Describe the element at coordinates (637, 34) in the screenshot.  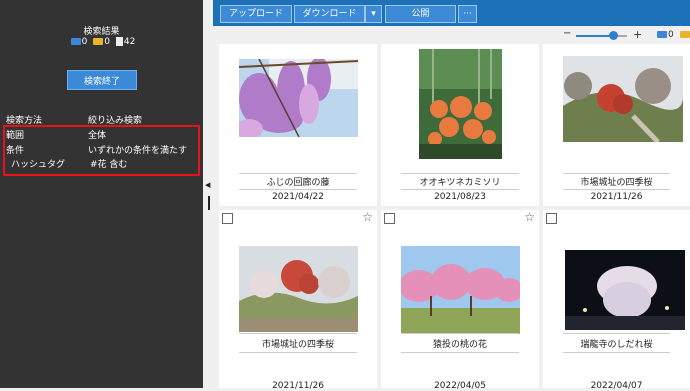
I see `zoom-in-icon: +` at that location.